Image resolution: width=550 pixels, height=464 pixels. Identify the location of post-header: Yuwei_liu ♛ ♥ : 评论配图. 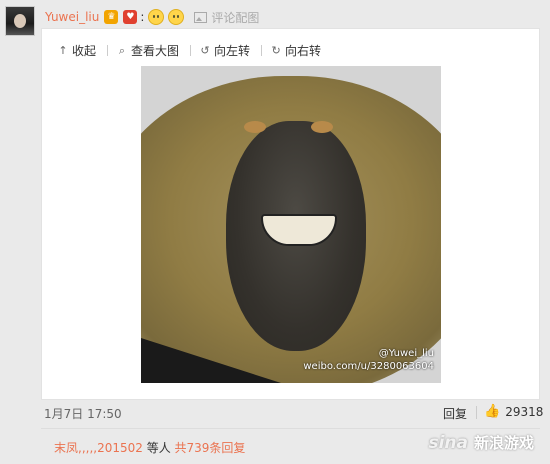
(152, 17).